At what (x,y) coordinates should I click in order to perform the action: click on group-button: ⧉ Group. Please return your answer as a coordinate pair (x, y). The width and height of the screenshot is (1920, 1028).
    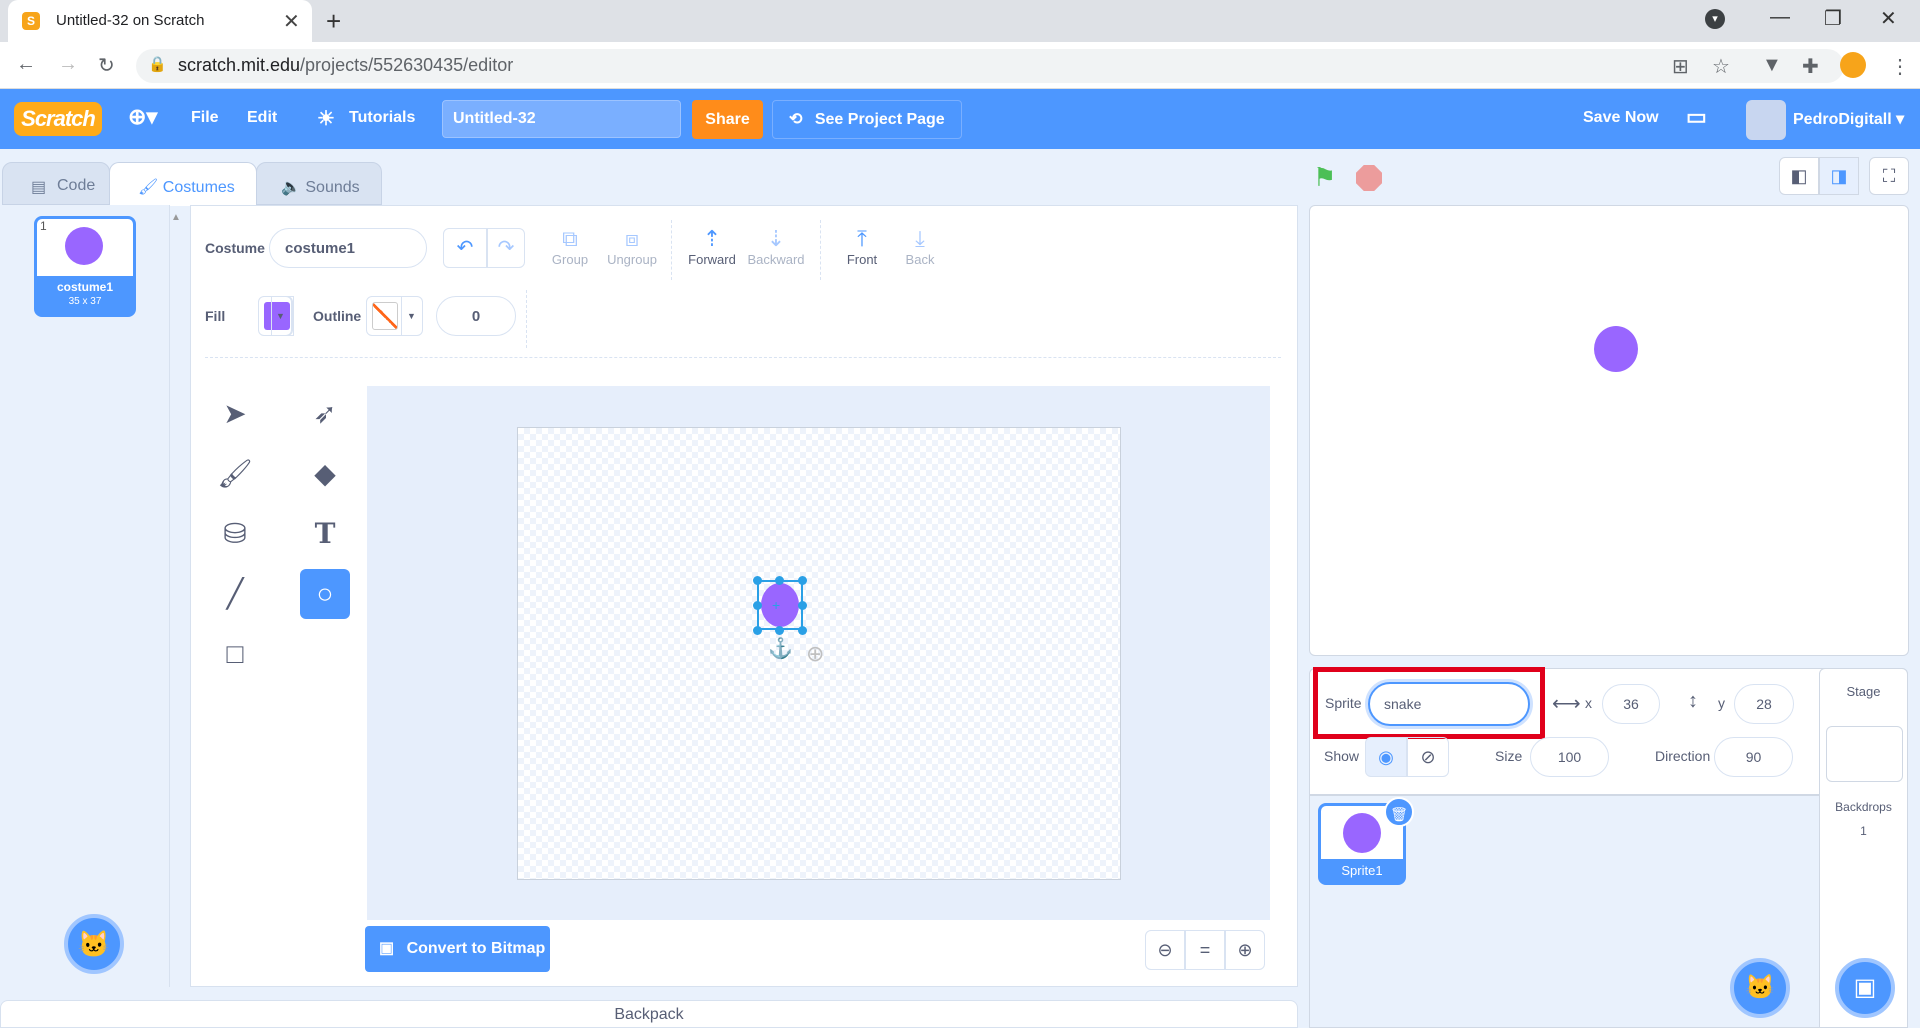
    Looking at the image, I should click on (570, 246).